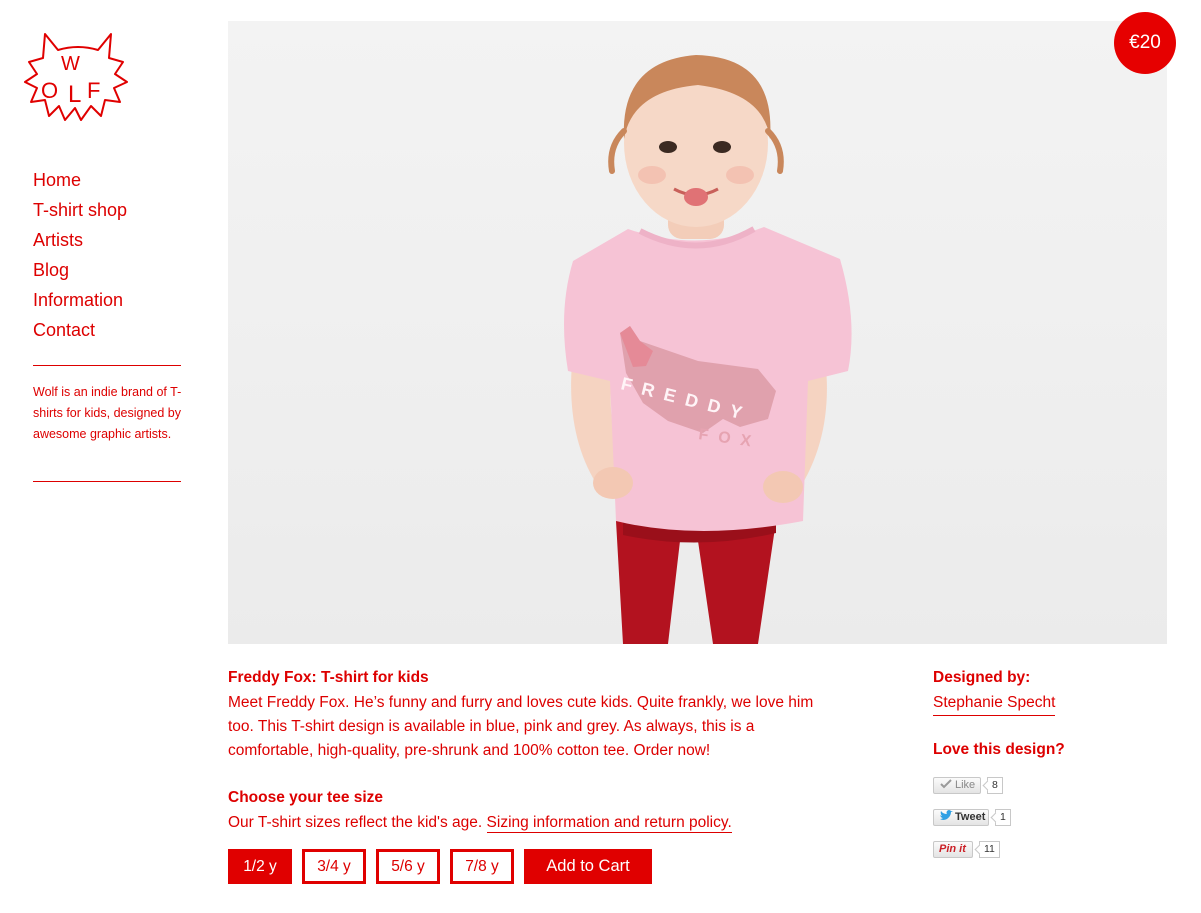 Image resolution: width=1201 pixels, height=913 pixels. What do you see at coordinates (982, 677) in the screenshot?
I see `designed-by-label: Designed by:` at bounding box center [982, 677].